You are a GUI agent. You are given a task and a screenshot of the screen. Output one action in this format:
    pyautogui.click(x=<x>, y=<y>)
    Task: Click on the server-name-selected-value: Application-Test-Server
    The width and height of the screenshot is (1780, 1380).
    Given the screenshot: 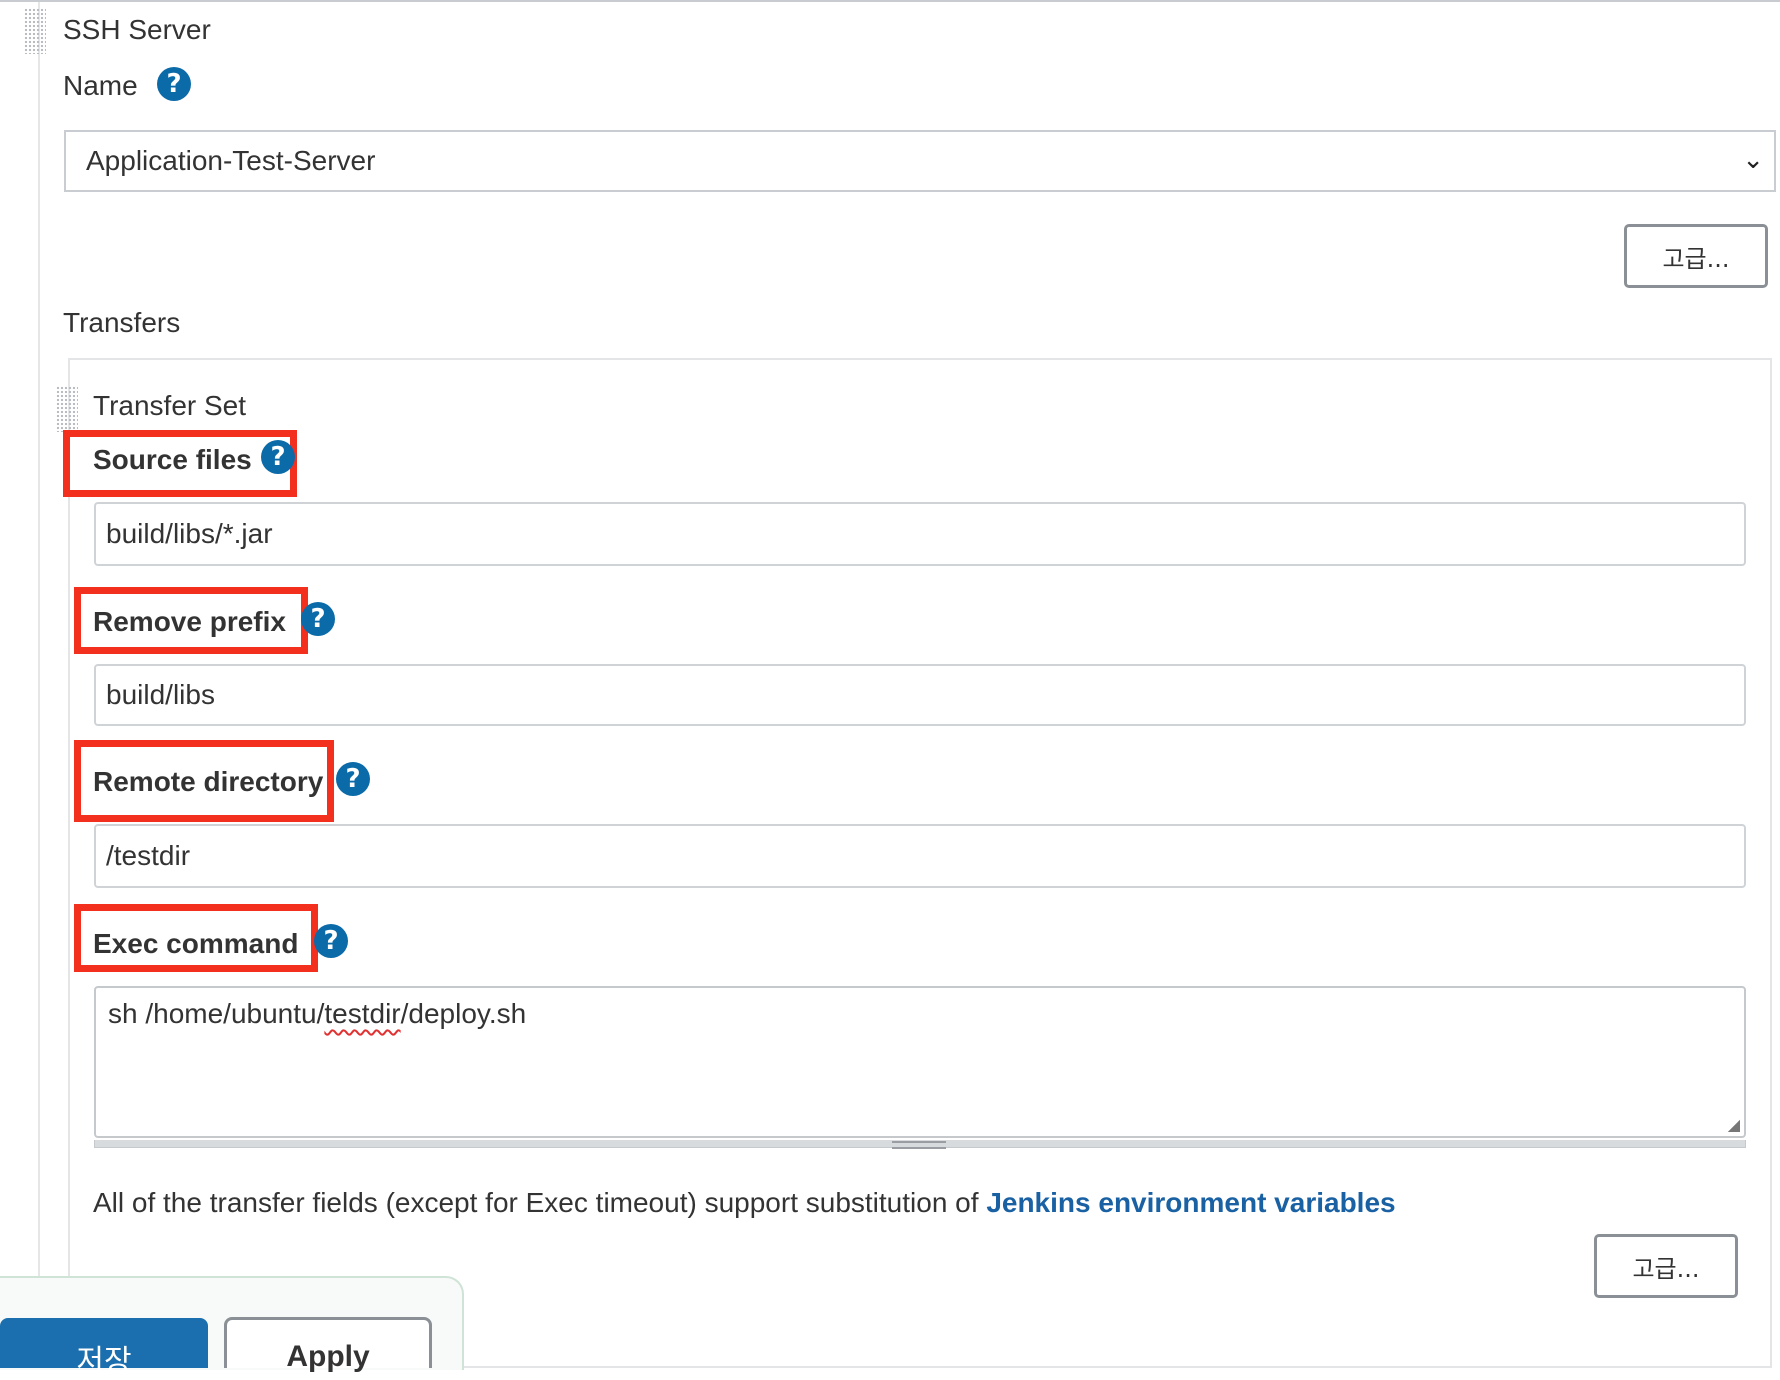 What is the action you would take?
    pyautogui.click(x=231, y=160)
    